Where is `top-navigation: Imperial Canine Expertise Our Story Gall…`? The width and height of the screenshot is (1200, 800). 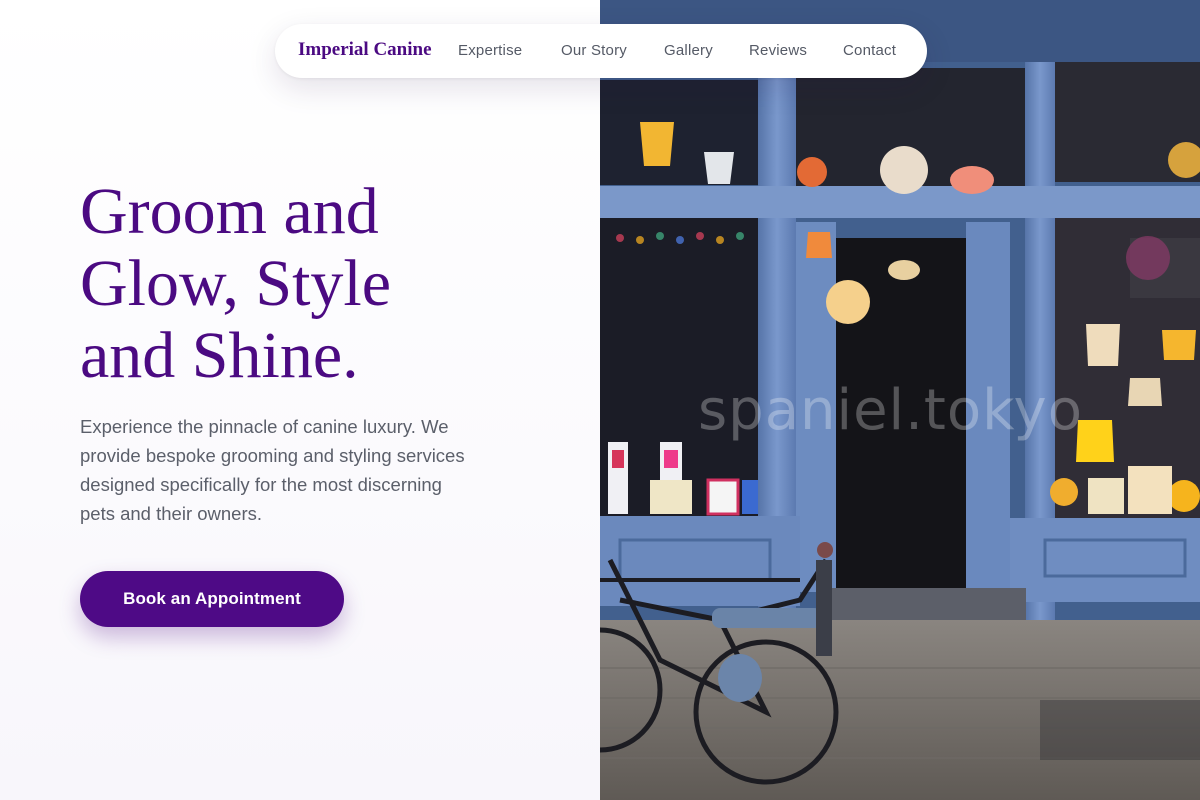
top-navigation: Imperial Canine Expertise Our Story Gall… is located at coordinates (601, 51).